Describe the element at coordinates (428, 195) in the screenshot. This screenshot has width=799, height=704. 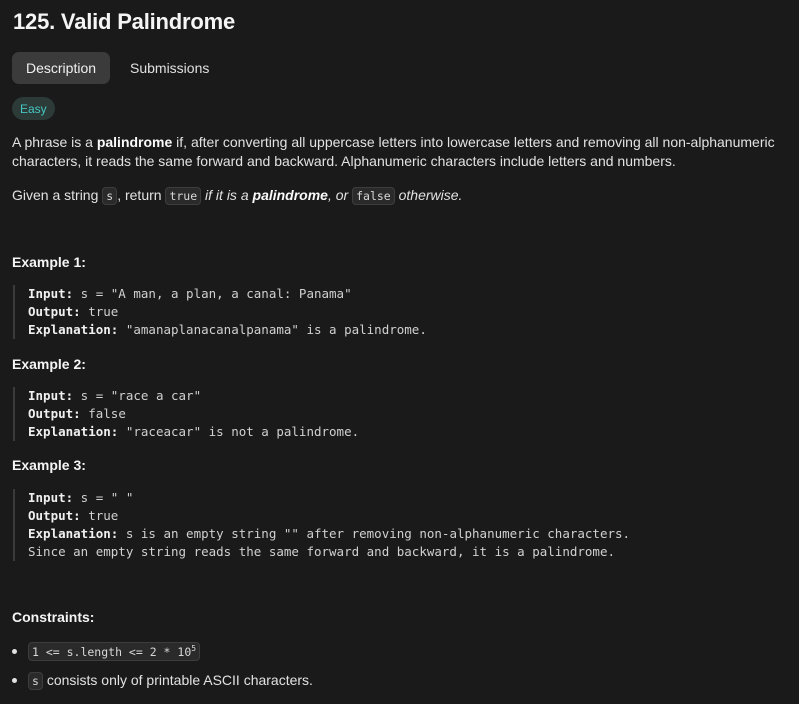
I see `text: otherwise.` at that location.